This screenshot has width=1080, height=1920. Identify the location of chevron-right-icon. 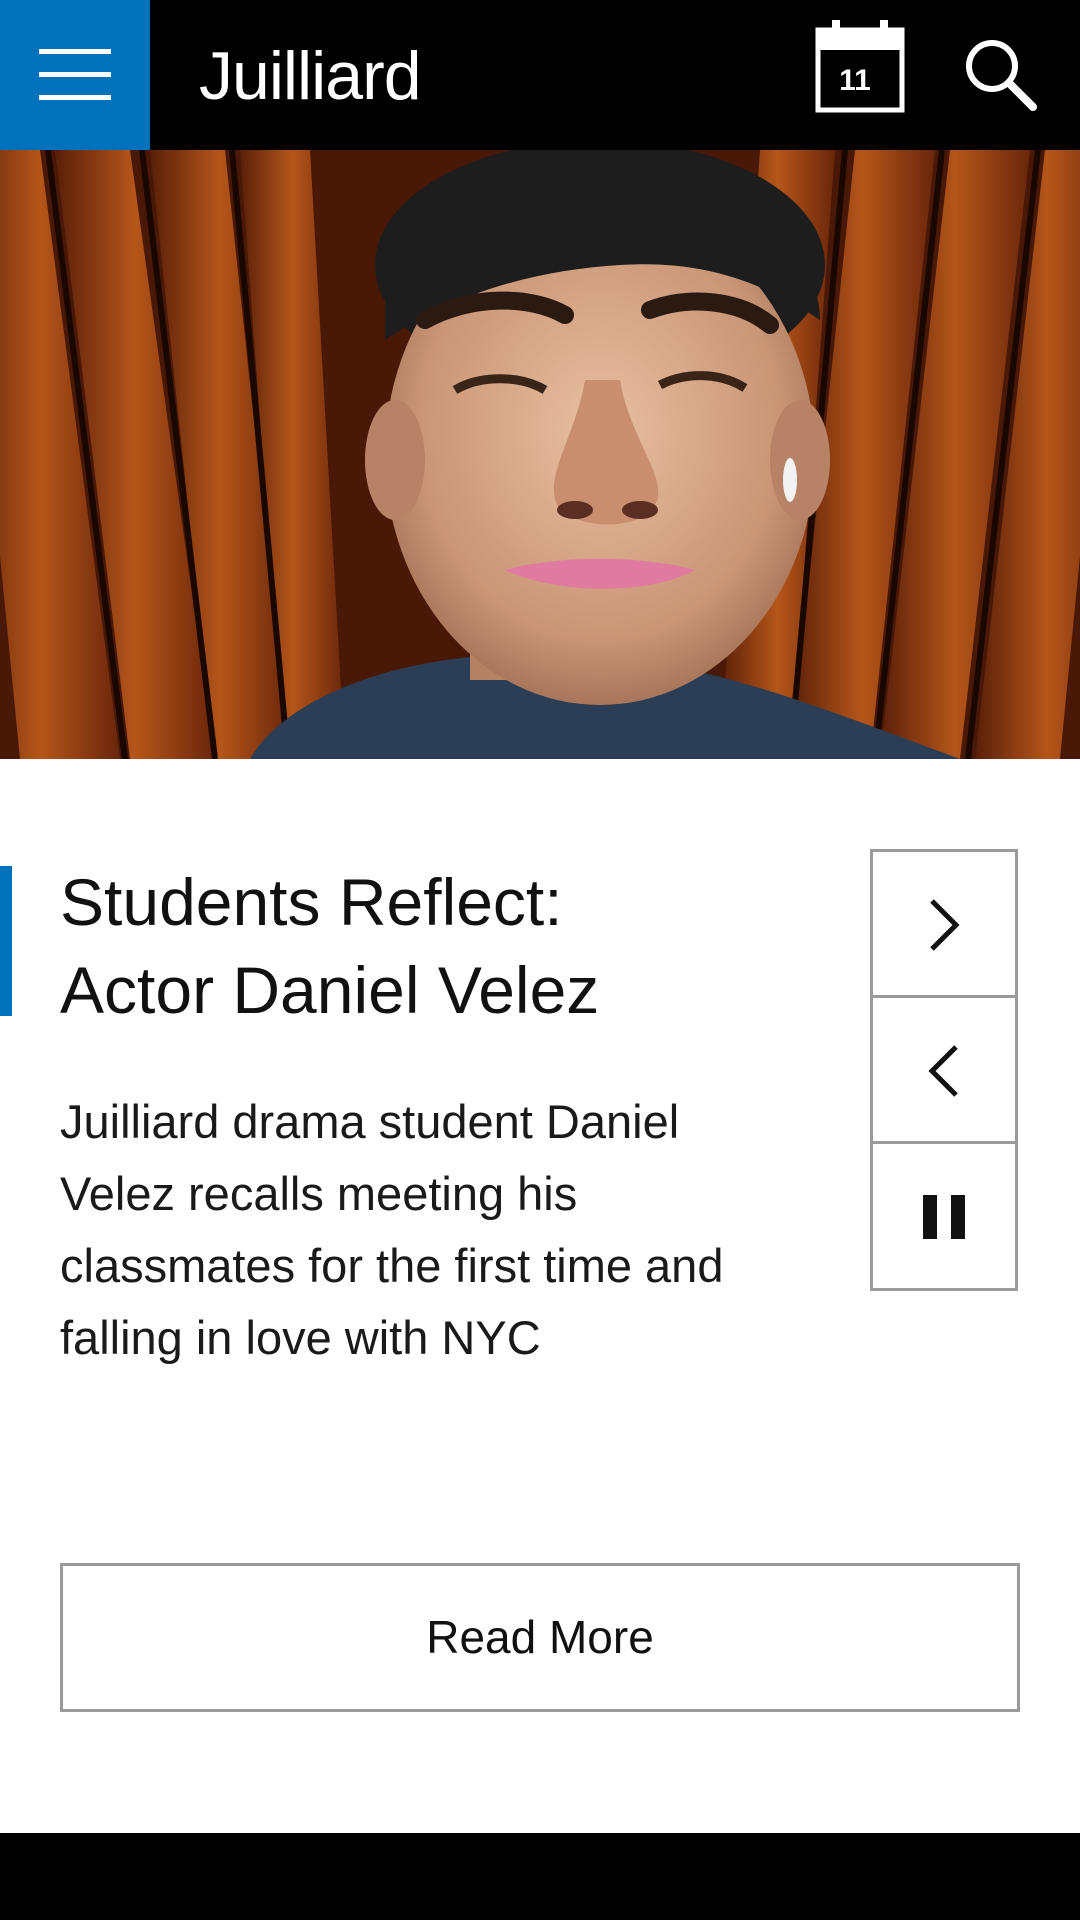
(945, 925).